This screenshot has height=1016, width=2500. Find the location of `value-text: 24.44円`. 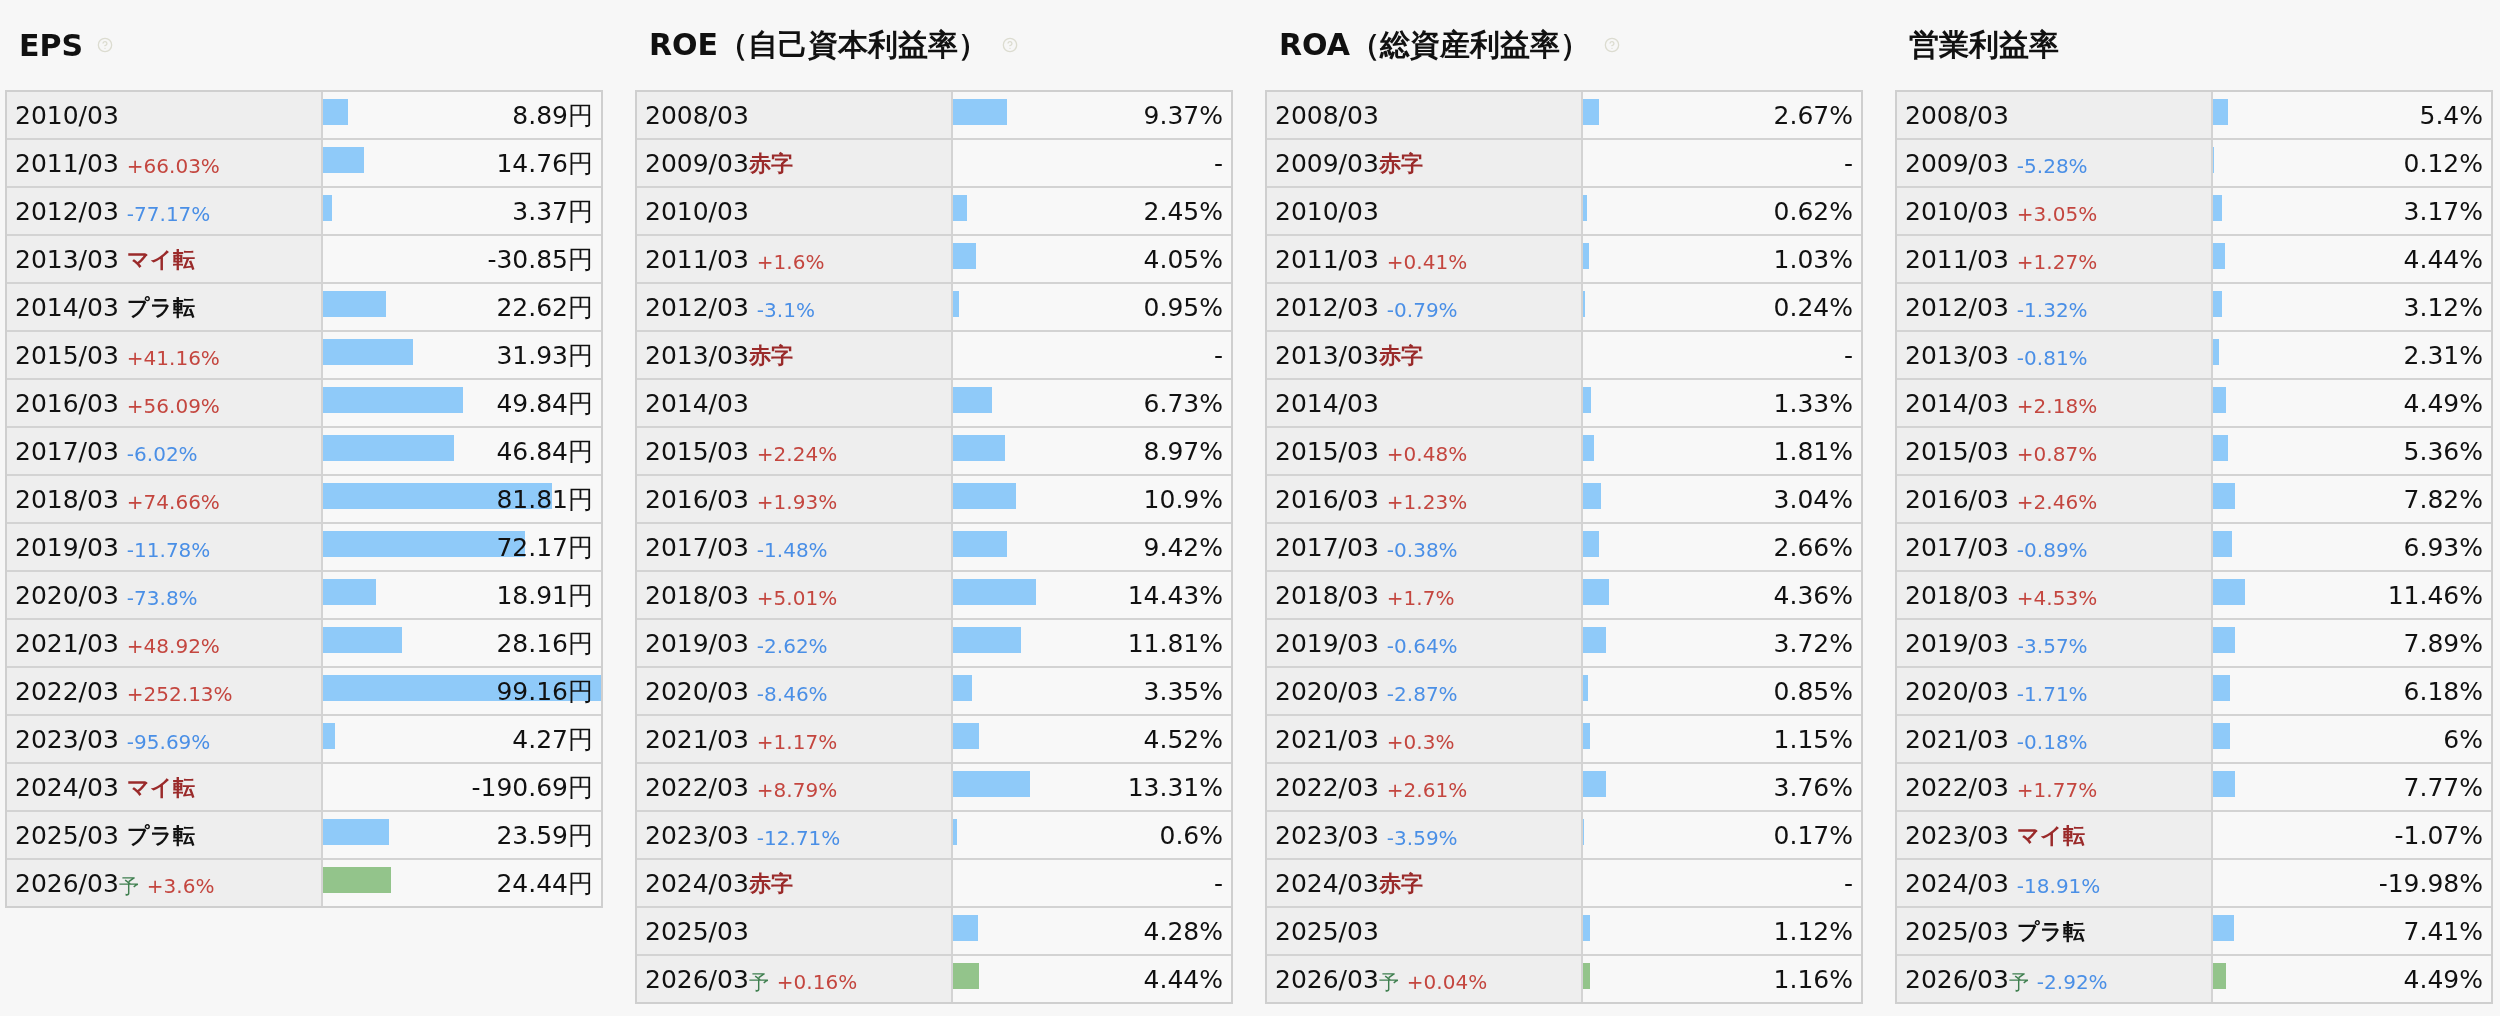

value-text: 24.44円 is located at coordinates (544, 883).